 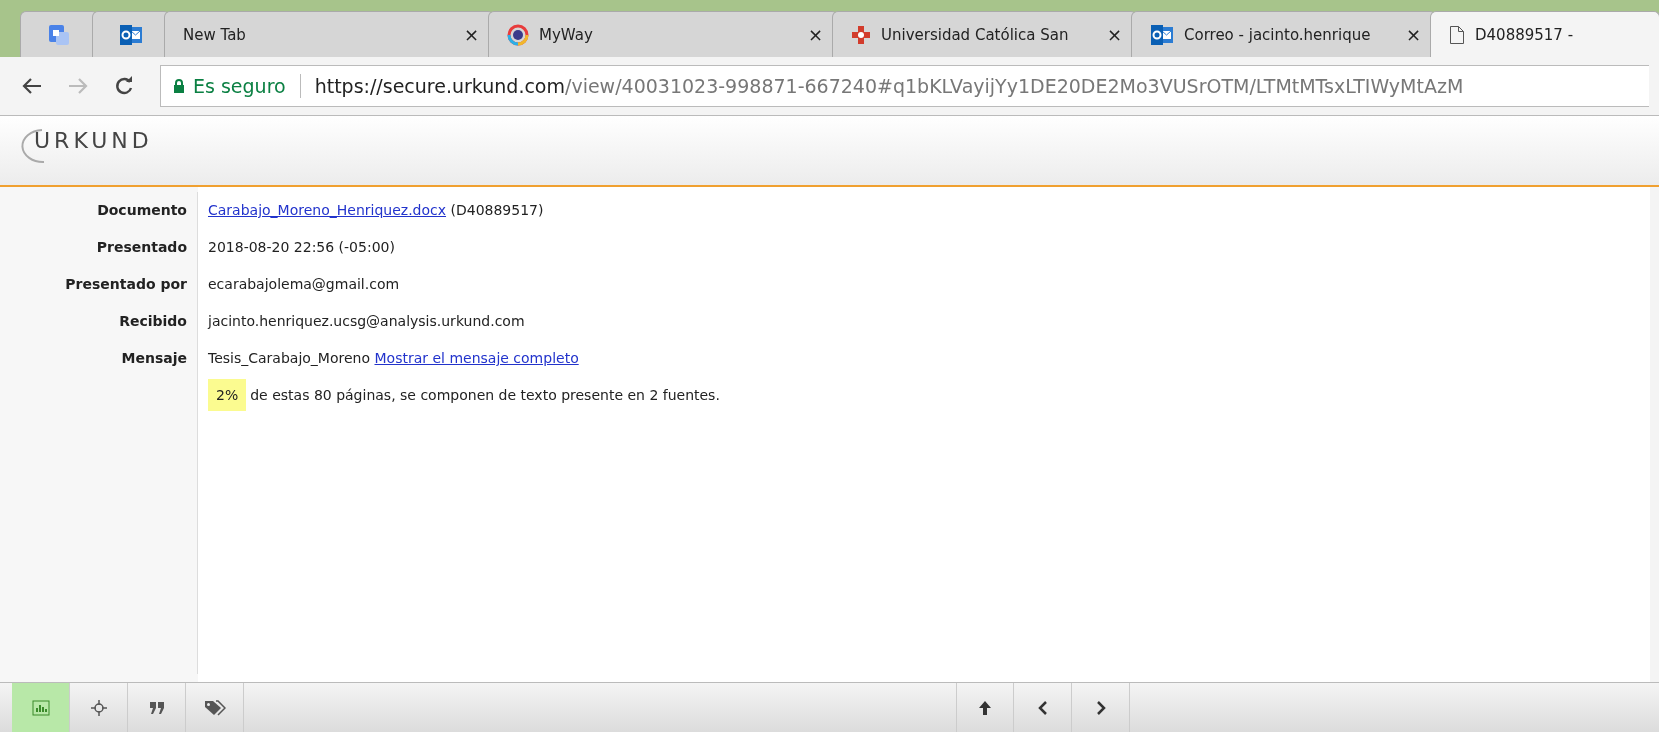 What do you see at coordinates (99, 247) in the screenshot?
I see `field-label: Presentado` at bounding box center [99, 247].